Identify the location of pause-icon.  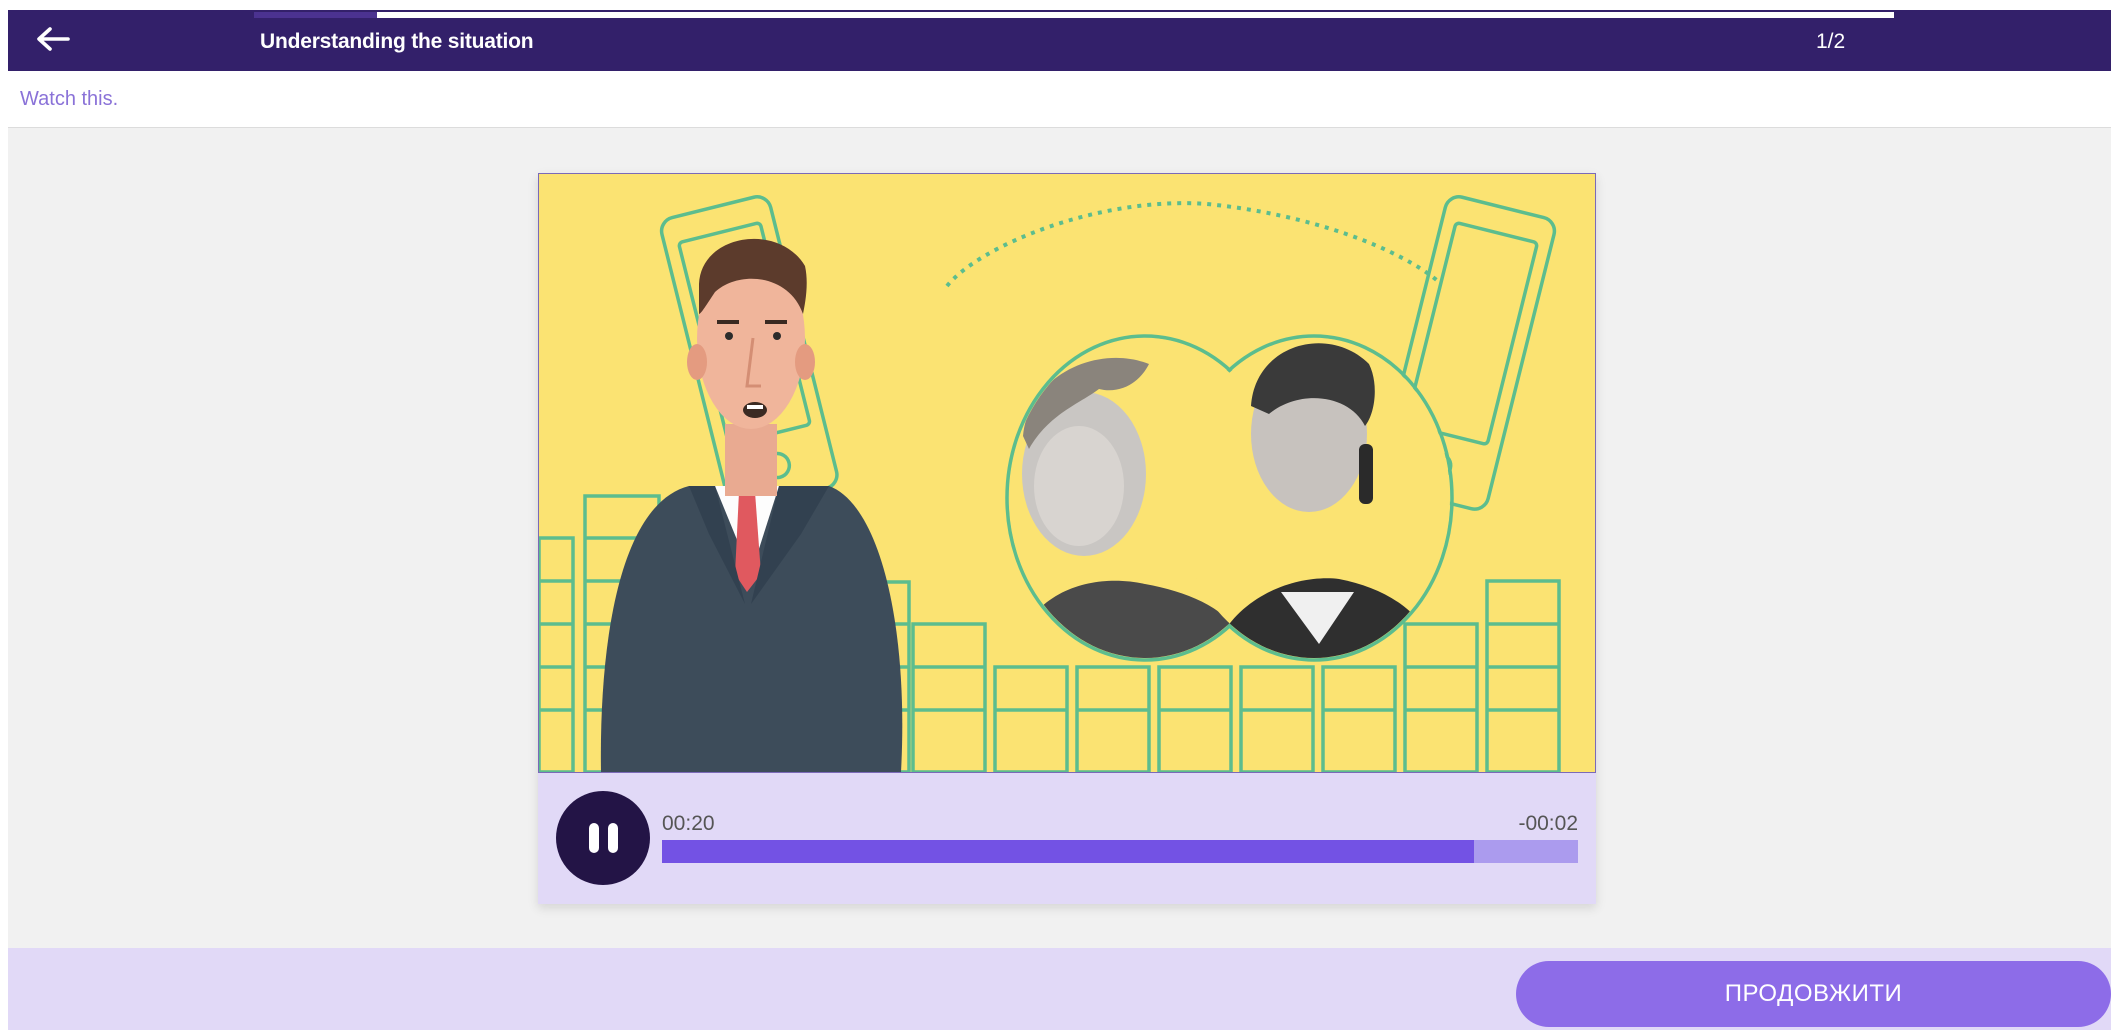
(603, 838).